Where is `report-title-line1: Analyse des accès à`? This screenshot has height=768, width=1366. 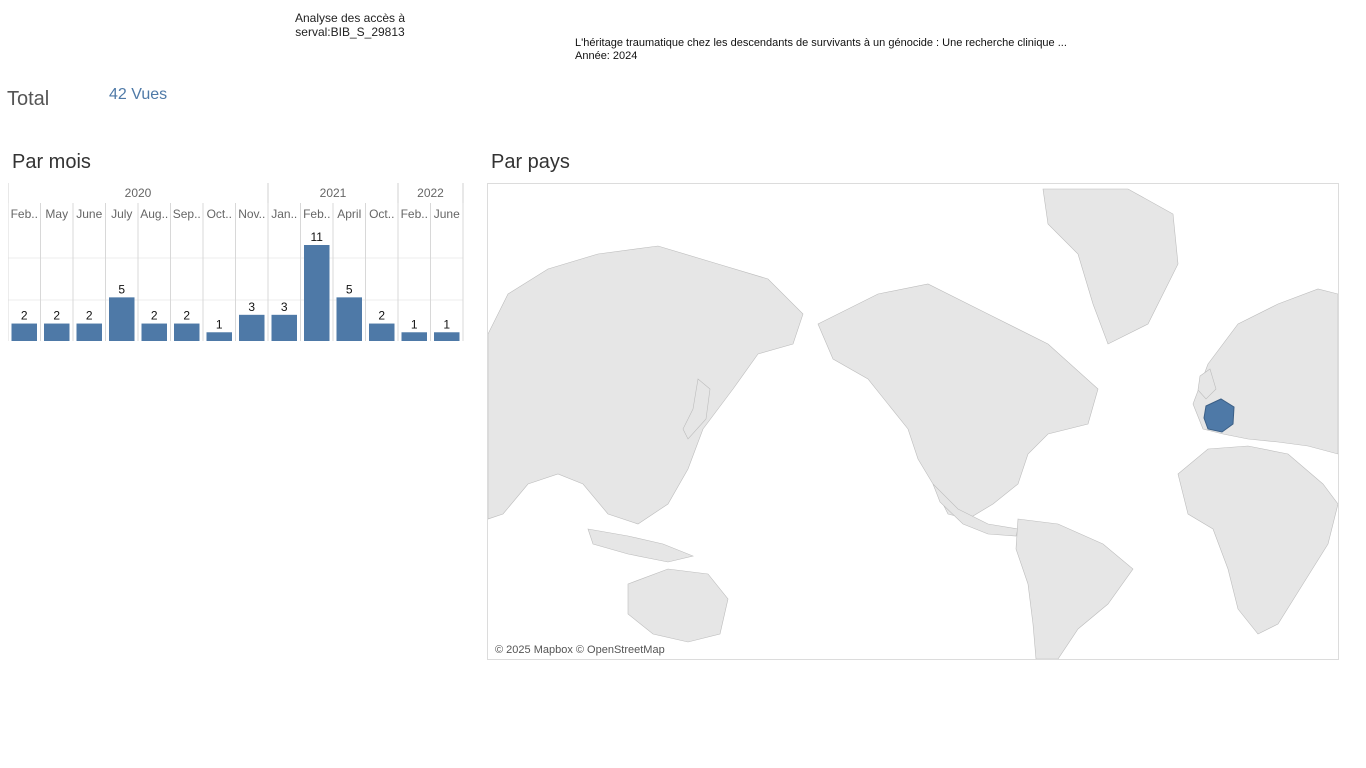 report-title-line1: Analyse des accès à is located at coordinates (350, 18).